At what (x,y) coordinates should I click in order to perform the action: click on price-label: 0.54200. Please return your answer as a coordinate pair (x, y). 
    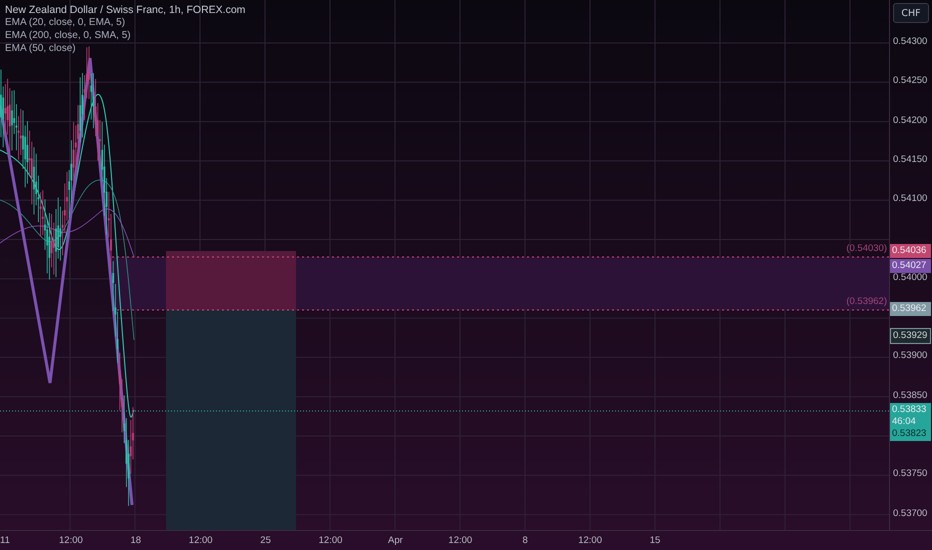
    Looking at the image, I should click on (910, 120).